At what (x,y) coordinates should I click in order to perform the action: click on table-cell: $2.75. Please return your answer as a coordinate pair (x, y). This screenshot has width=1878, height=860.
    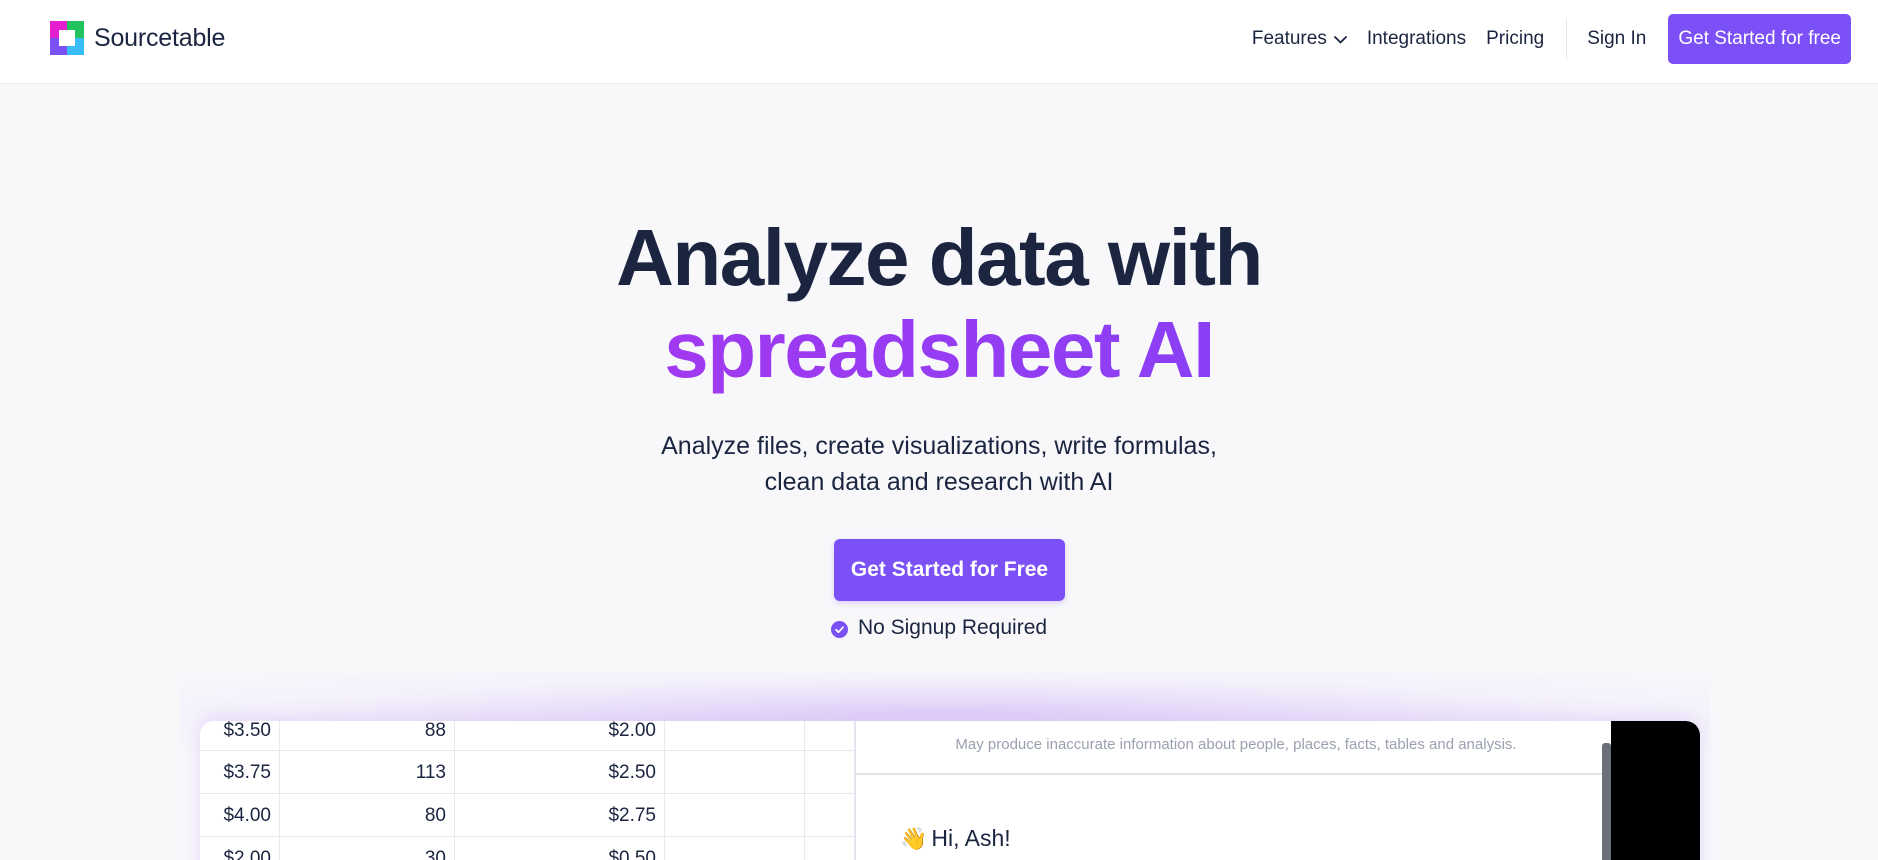
    Looking at the image, I should click on (560, 815).